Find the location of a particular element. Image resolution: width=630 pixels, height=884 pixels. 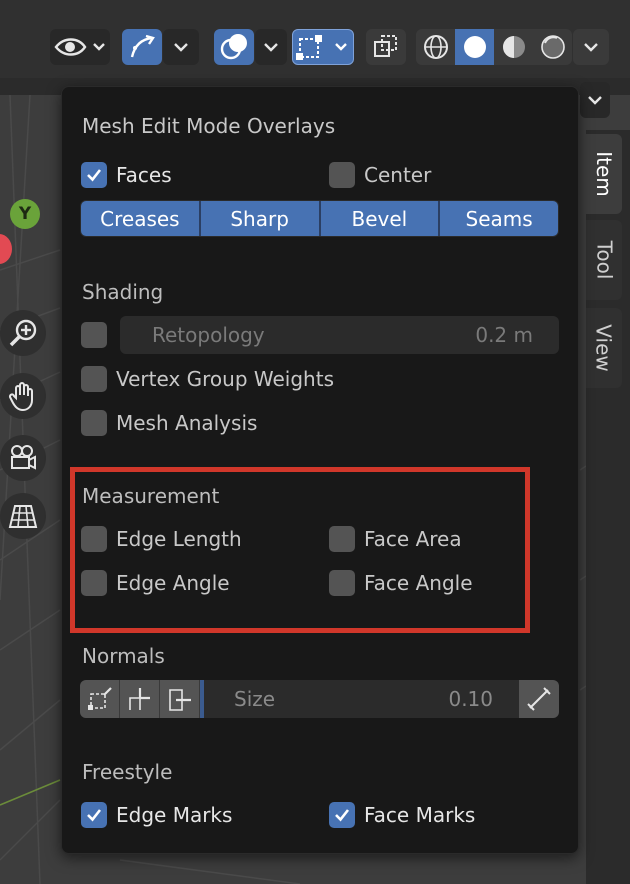

xray-icon is located at coordinates (385, 46).